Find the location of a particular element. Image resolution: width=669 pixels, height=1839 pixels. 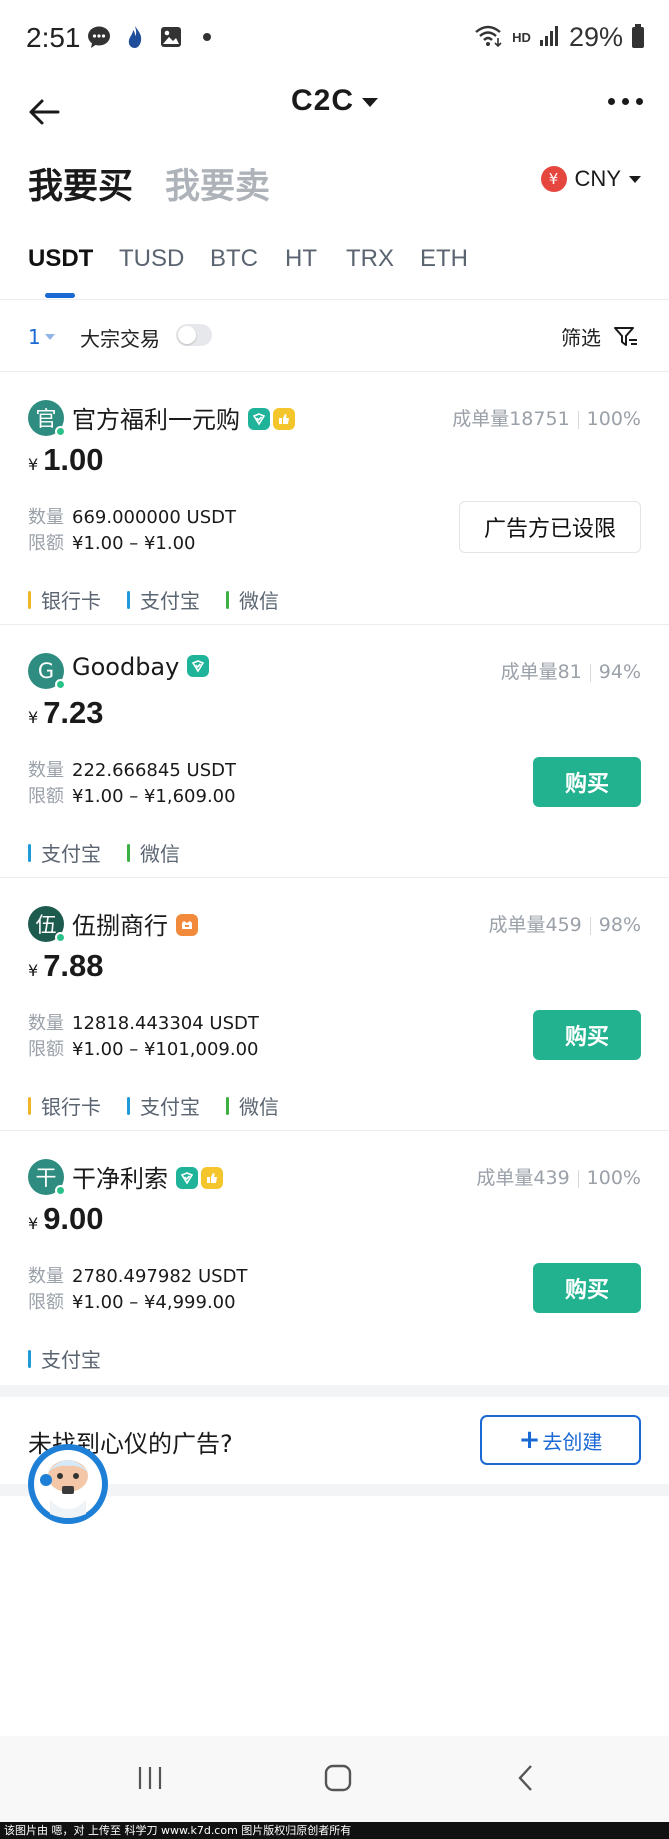

quantity-row: 数量 12818.443304 USDT is located at coordinates (143, 1022).